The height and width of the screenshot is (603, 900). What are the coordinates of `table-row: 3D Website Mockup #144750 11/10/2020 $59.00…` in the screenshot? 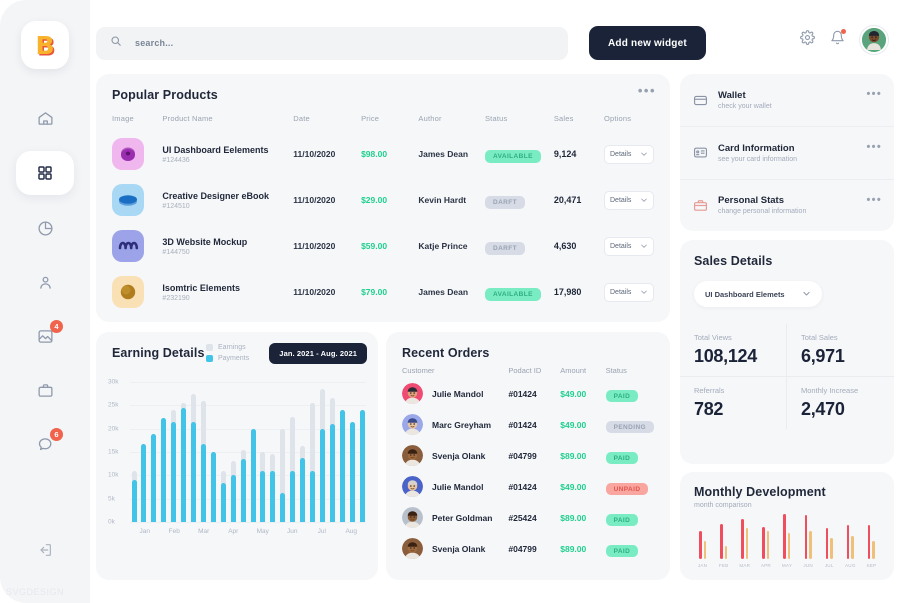 It's located at (383, 246).